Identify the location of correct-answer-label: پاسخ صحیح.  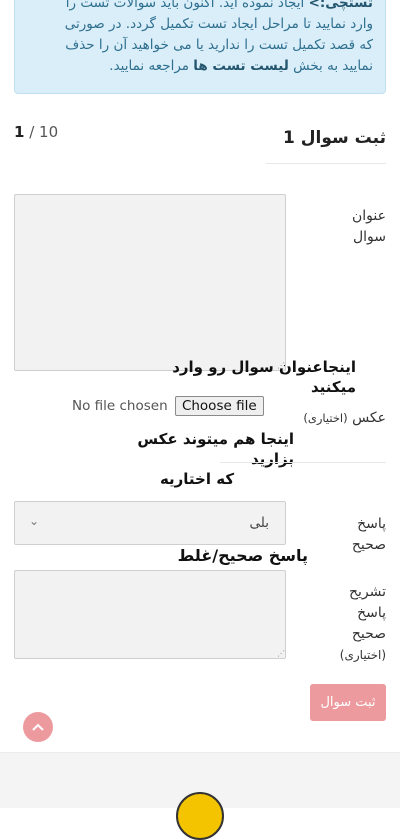
(356, 535).